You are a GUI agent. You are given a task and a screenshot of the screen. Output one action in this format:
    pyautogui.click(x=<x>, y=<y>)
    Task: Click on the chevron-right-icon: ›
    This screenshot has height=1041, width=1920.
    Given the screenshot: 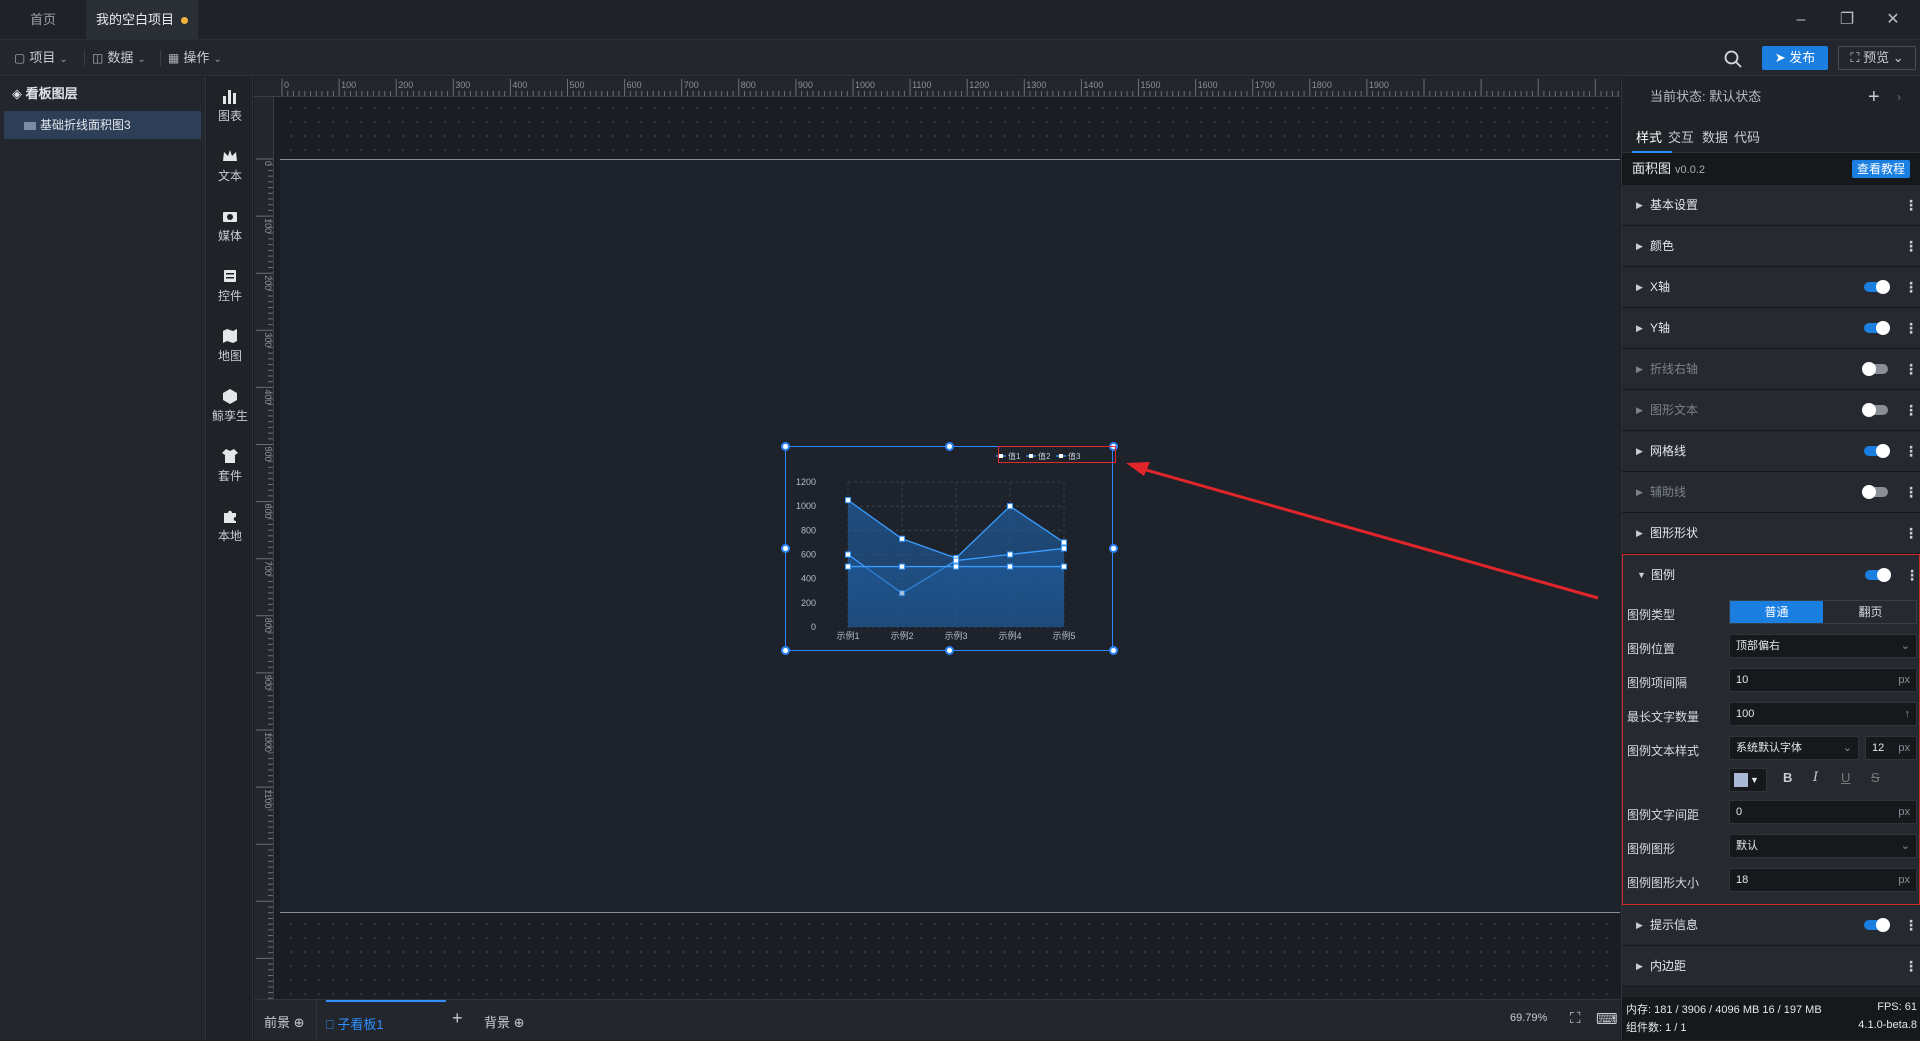 What is the action you would take?
    pyautogui.click(x=1899, y=97)
    